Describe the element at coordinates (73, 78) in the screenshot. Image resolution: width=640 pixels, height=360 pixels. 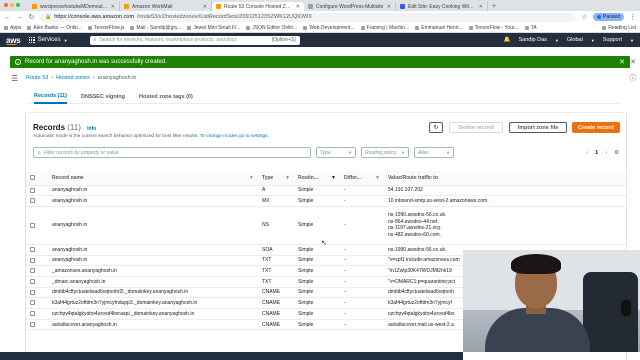
I see `breadcrumb-hosted-zones: Hosted zones` at that location.